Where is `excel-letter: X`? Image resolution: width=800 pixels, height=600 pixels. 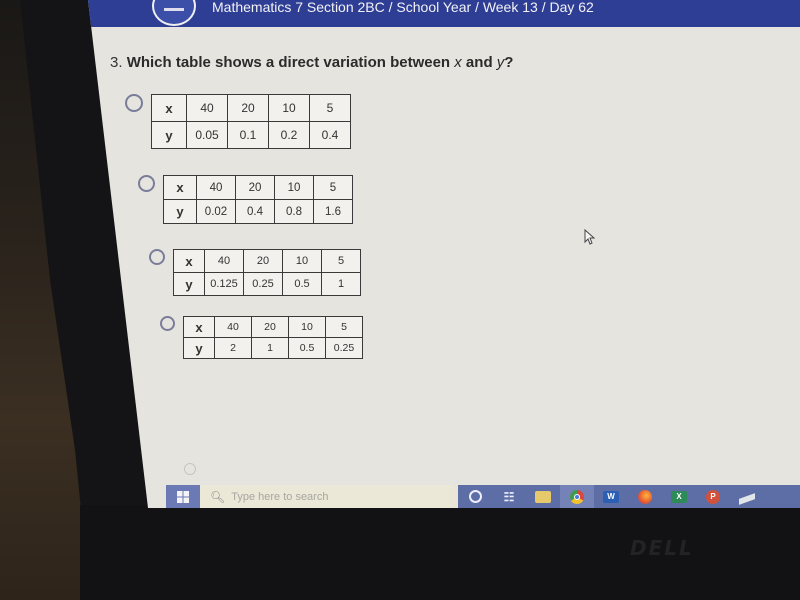
excel-letter: X is located at coordinates (679, 496).